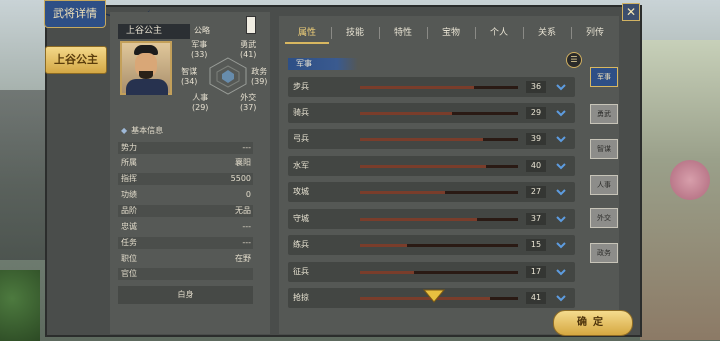  What do you see at coordinates (129, 178) in the screenshot?
I see `info-key: 指挥` at bounding box center [129, 178].